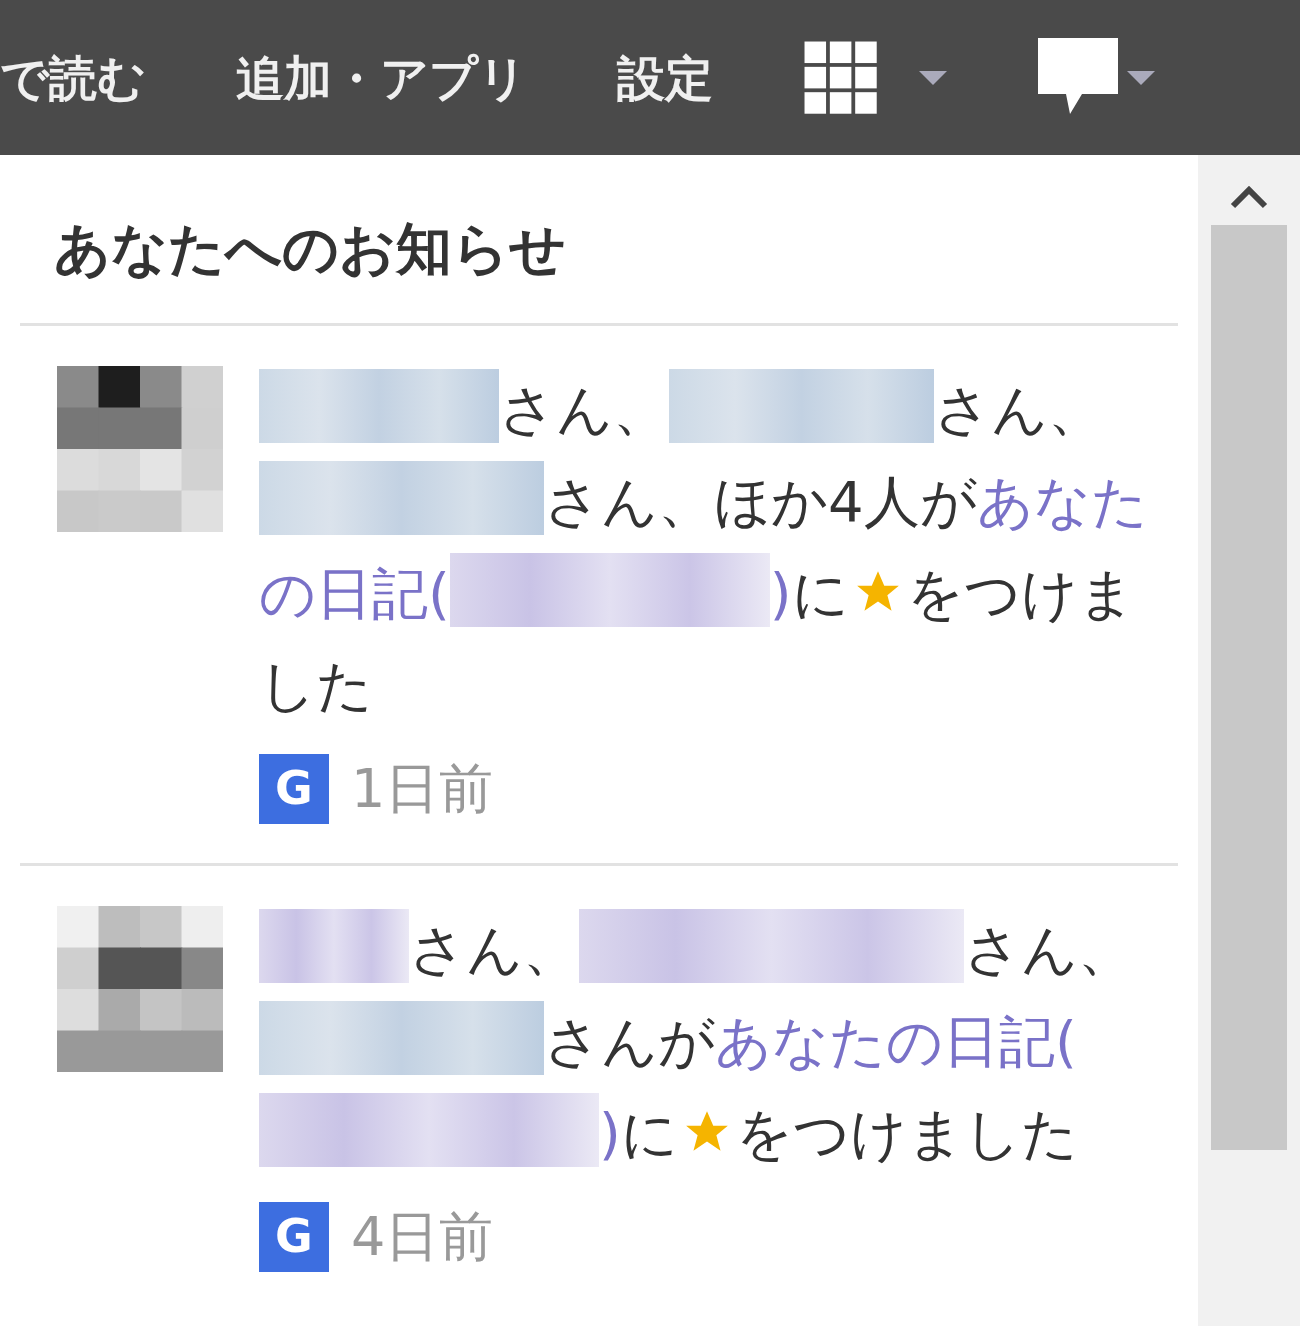 The width and height of the screenshot is (1300, 1326). What do you see at coordinates (422, 789) in the screenshot?
I see `timestamp: 1日前` at bounding box center [422, 789].